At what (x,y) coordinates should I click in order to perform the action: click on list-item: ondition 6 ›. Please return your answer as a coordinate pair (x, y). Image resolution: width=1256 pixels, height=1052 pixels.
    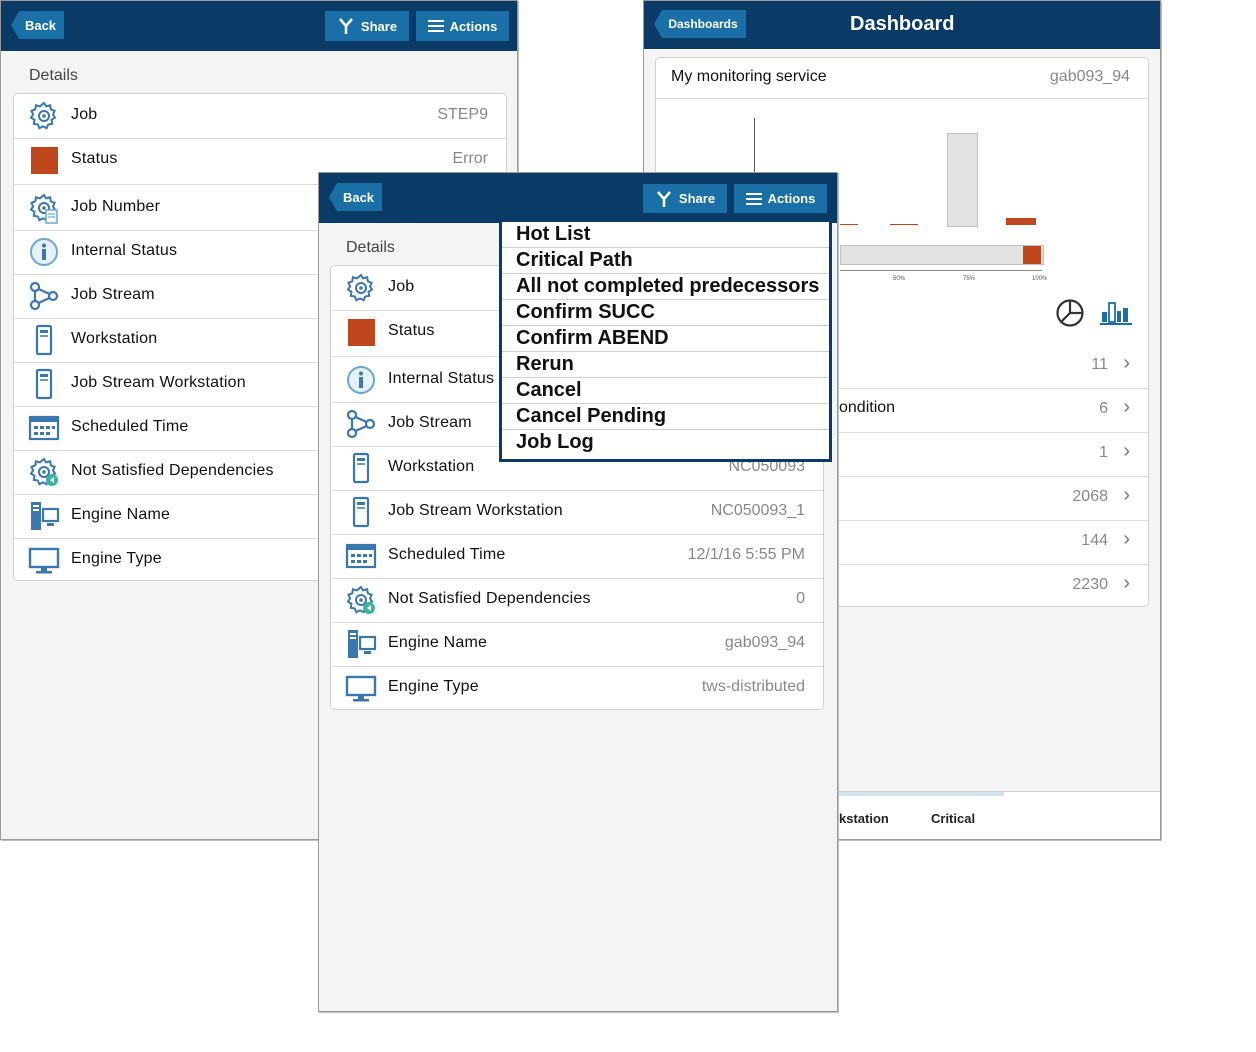
    Looking at the image, I should click on (993, 410).